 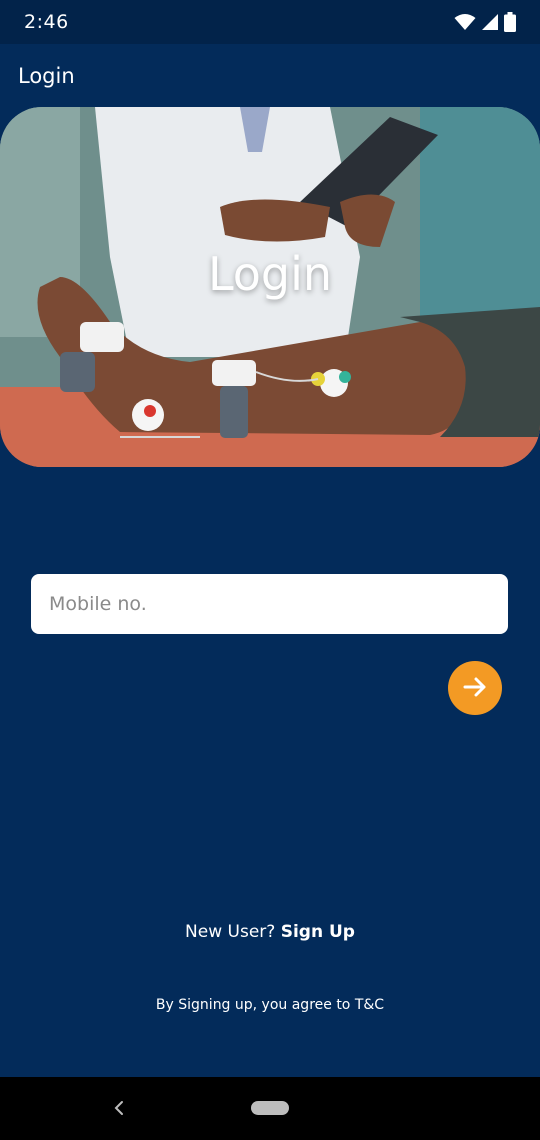 I want to click on system-nav-bar, so click(x=270, y=1108).